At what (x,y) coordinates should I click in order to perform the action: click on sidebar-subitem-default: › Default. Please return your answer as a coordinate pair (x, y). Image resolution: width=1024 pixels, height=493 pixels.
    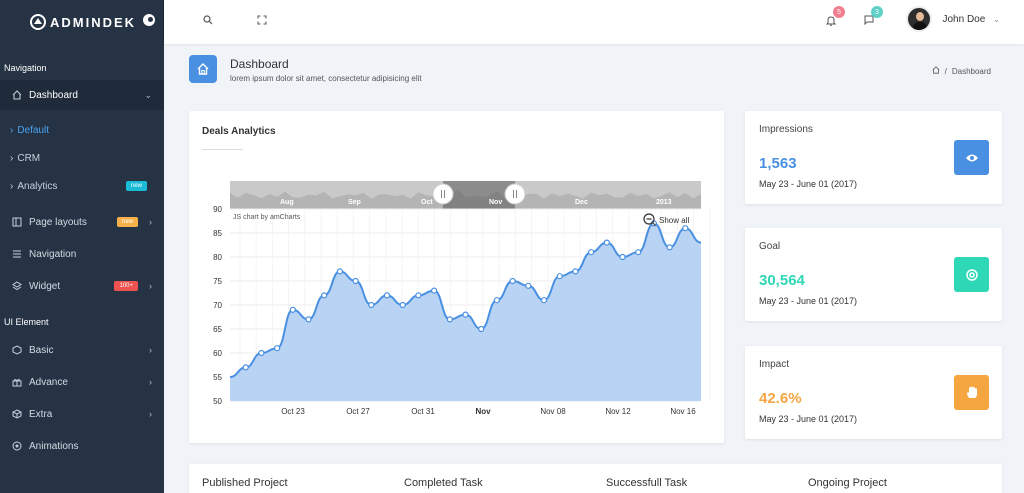
    Looking at the image, I should click on (82, 130).